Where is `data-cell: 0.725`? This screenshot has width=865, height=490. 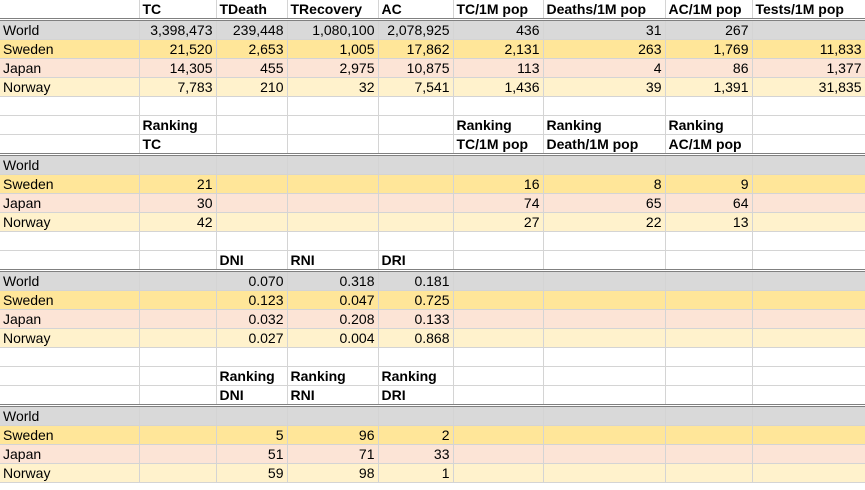
data-cell: 0.725 is located at coordinates (416, 300).